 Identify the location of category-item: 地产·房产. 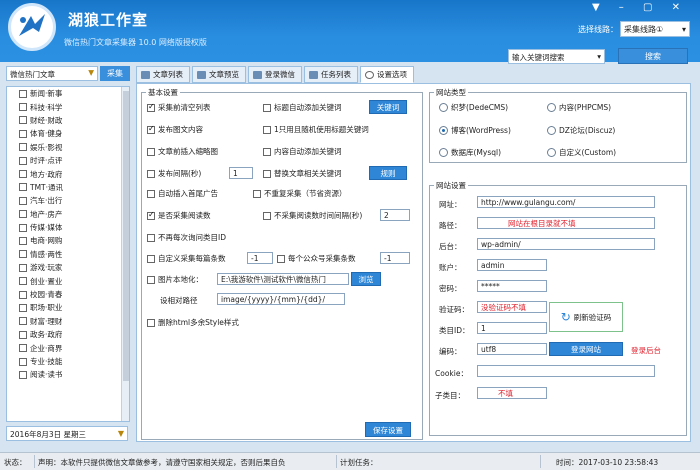
(68, 214).